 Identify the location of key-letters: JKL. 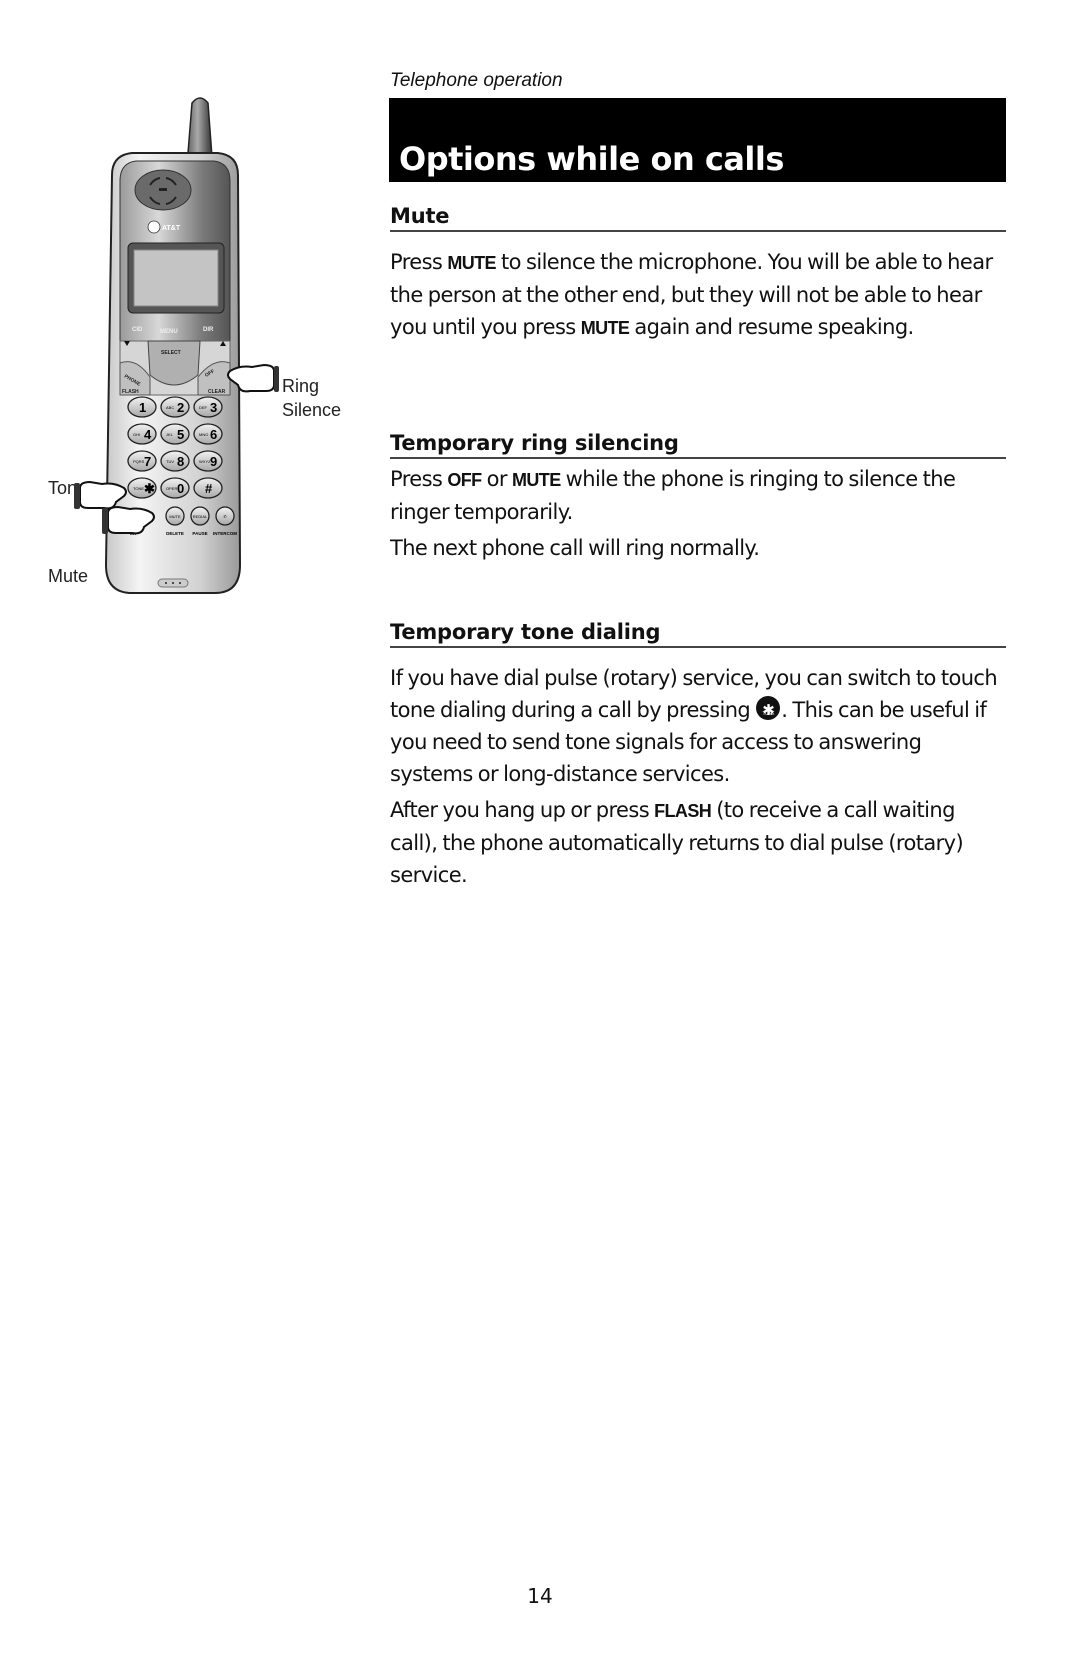
(170, 434).